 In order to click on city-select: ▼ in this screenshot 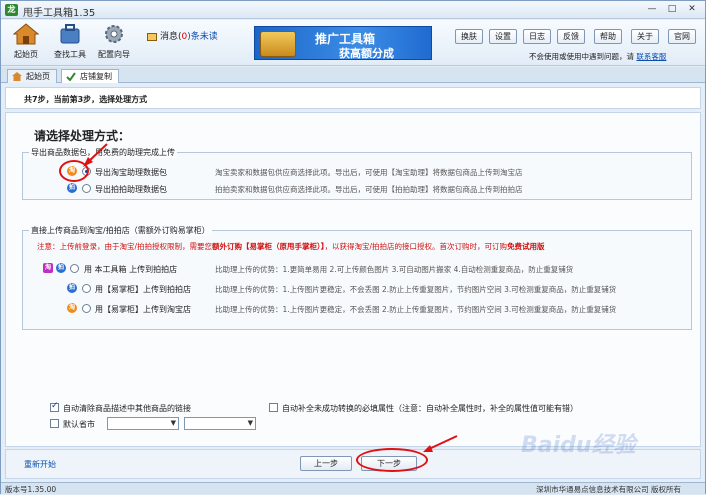, I will do `click(220, 423)`.